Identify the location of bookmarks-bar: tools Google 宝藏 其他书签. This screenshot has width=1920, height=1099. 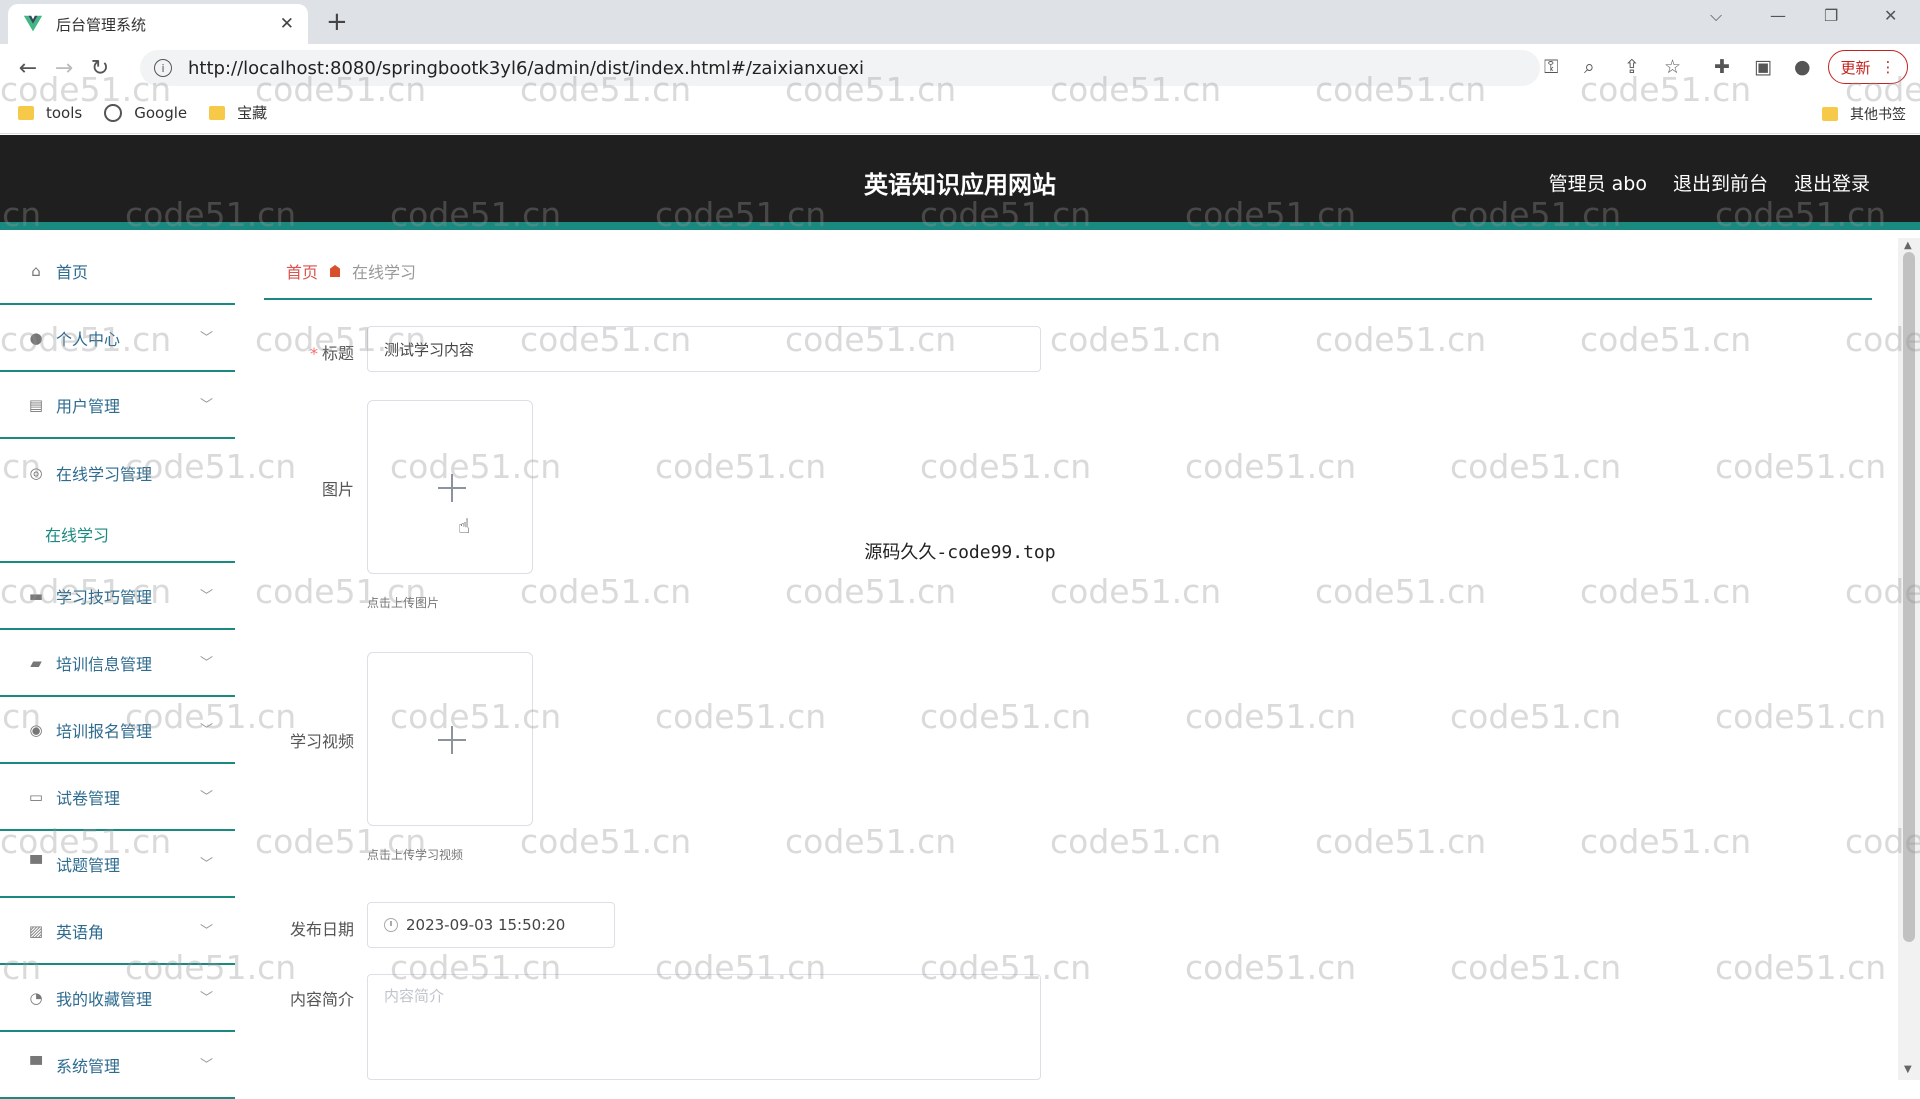
(960, 113).